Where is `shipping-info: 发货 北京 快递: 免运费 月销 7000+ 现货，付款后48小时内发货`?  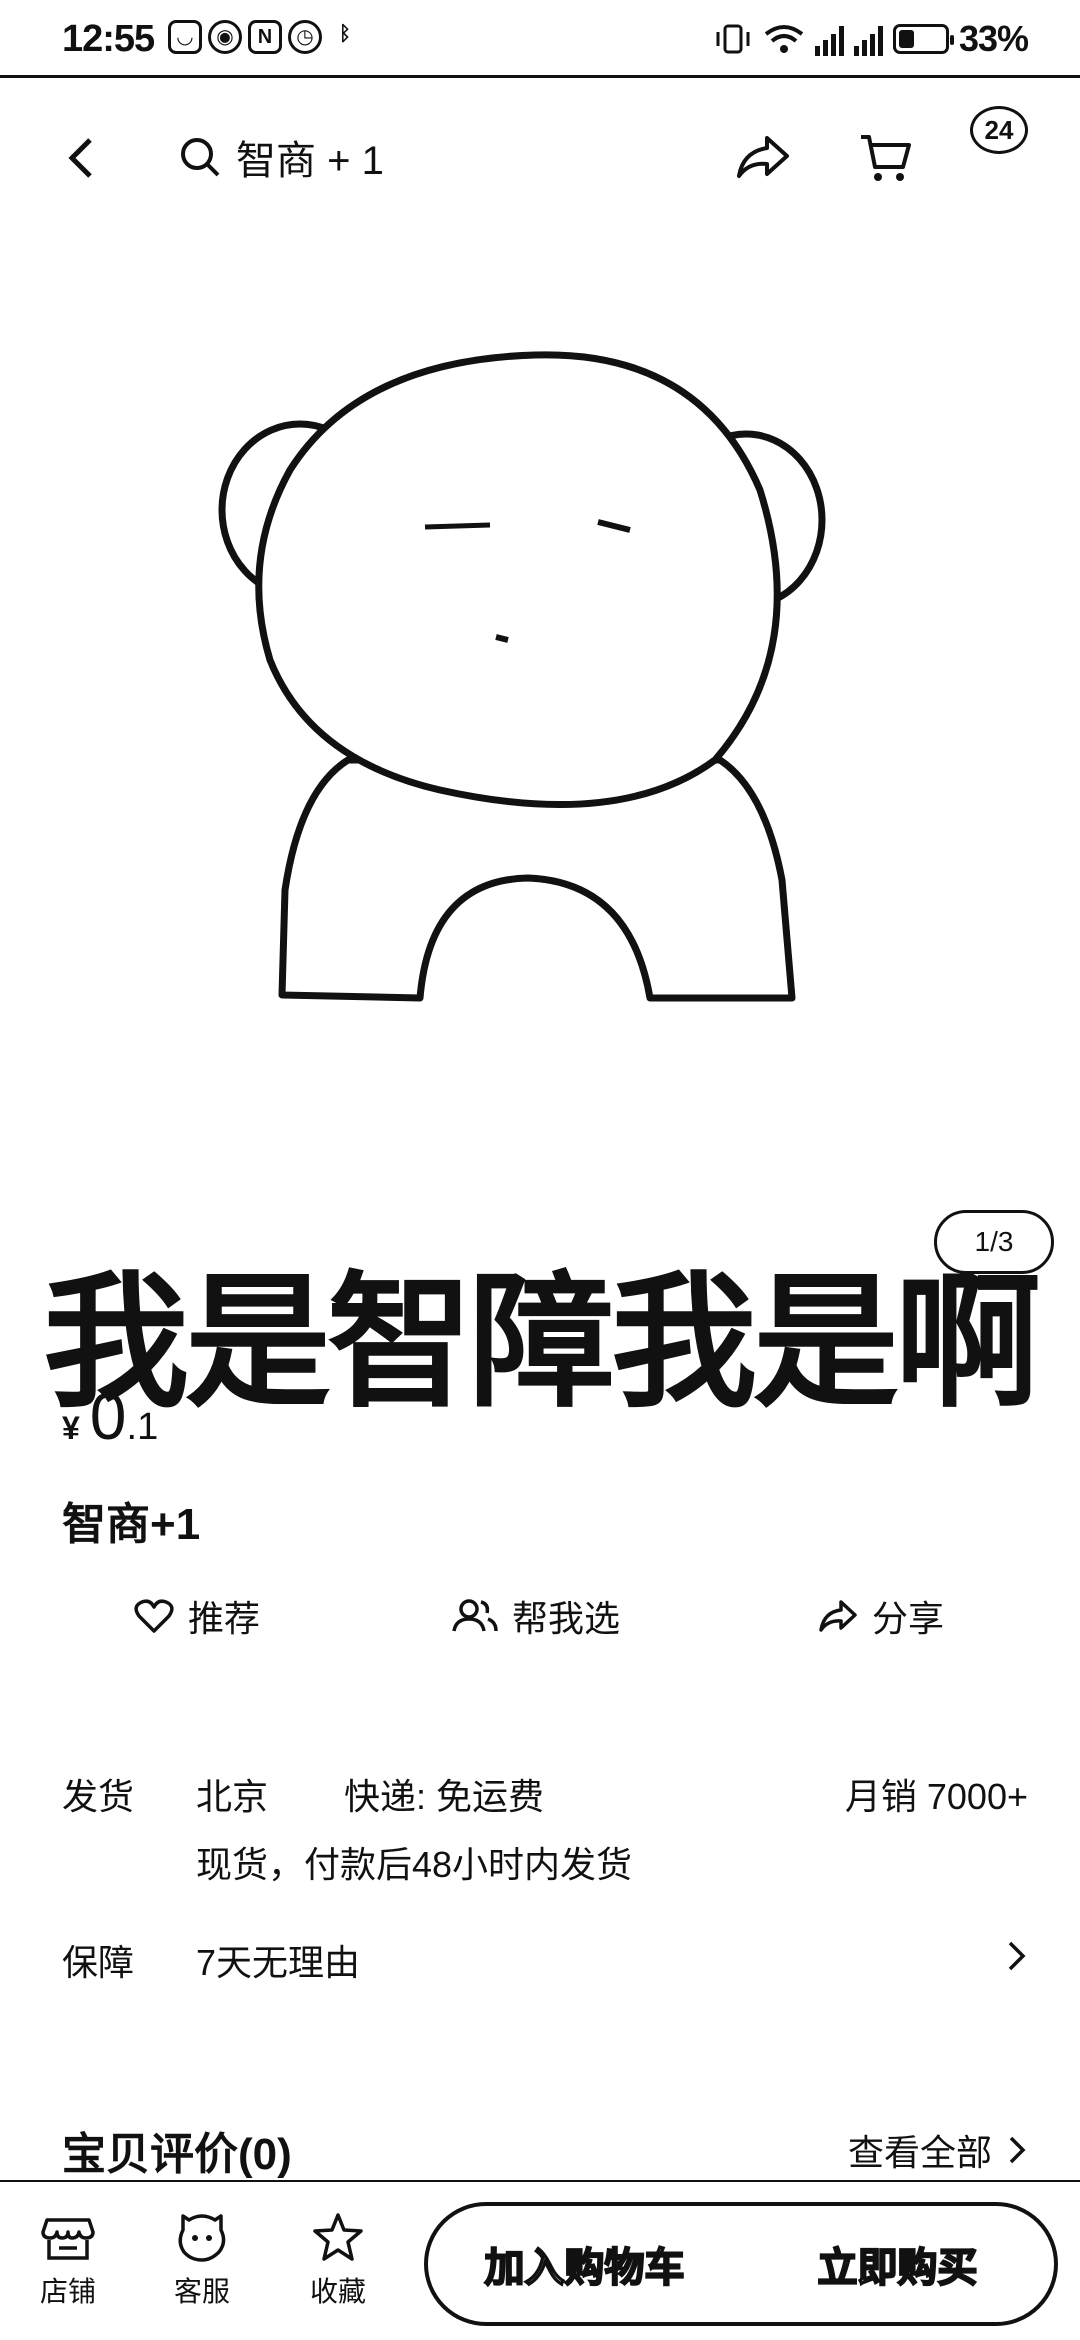
shipping-info: 发货 北京 快递: 免运费 月销 7000+ 现货，付款后48小时内发货 is located at coordinates (545, 1828).